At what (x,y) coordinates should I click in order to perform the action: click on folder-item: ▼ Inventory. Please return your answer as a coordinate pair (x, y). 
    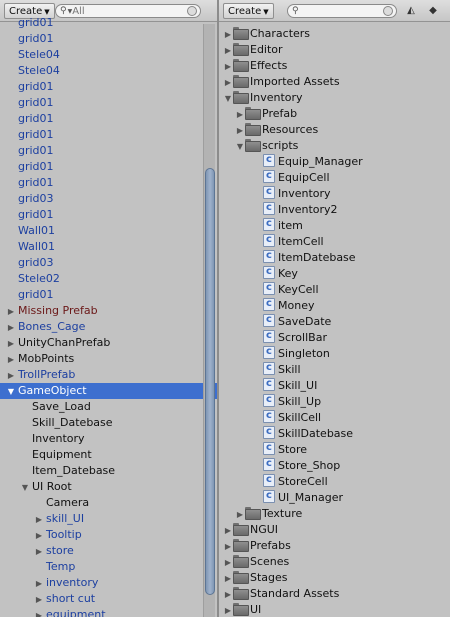
    Looking at the image, I should click on (334, 98).